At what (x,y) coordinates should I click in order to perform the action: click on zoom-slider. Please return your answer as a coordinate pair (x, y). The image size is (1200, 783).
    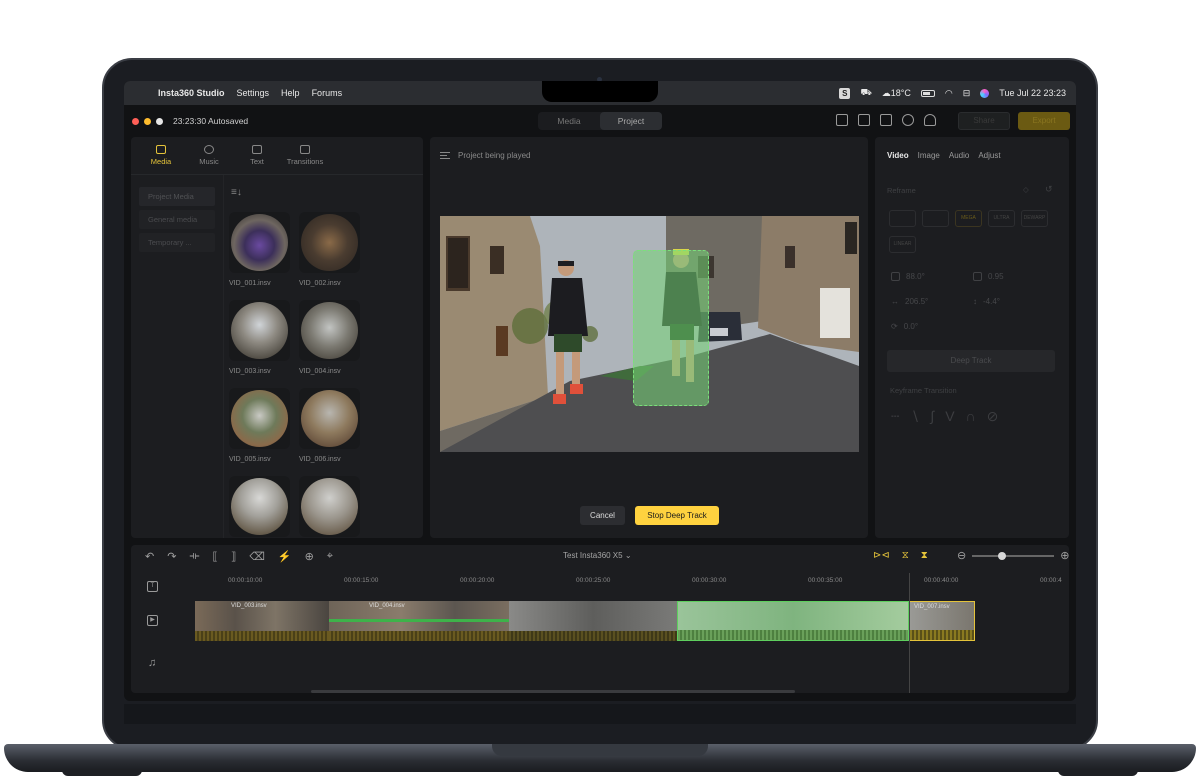
    Looking at the image, I should click on (1013, 555).